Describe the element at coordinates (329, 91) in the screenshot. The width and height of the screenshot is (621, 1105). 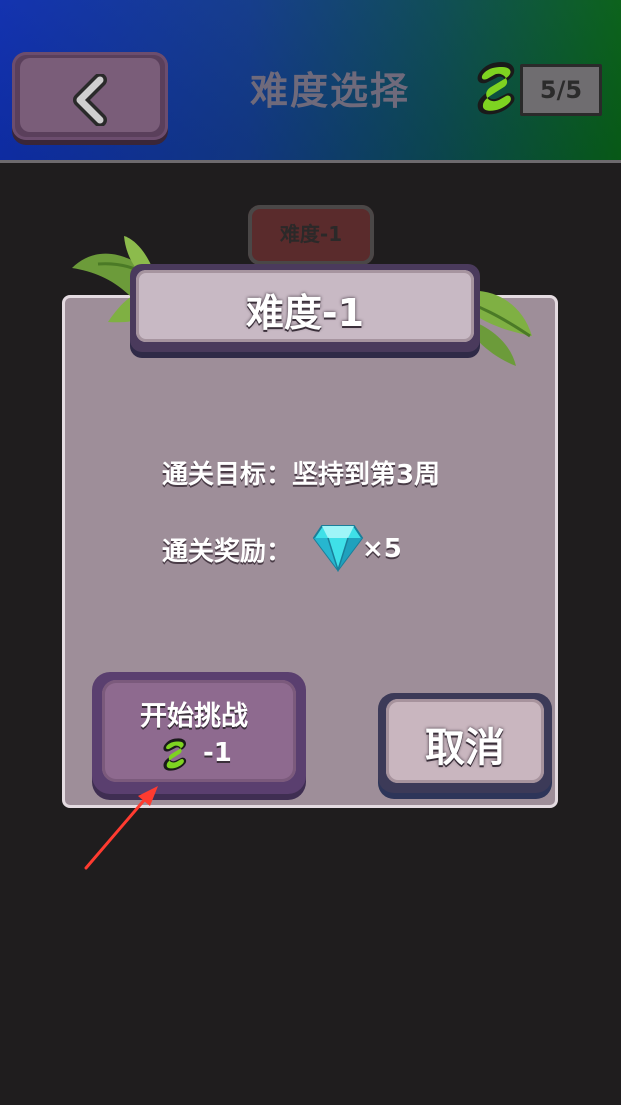
I see `page-title: 难度选择` at that location.